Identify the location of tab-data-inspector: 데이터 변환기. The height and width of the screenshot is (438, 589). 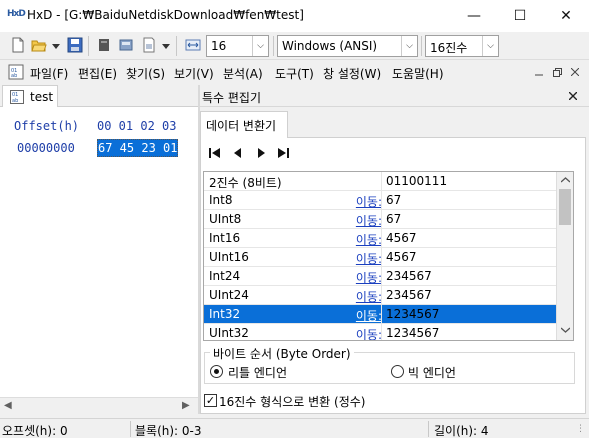
(244, 124).